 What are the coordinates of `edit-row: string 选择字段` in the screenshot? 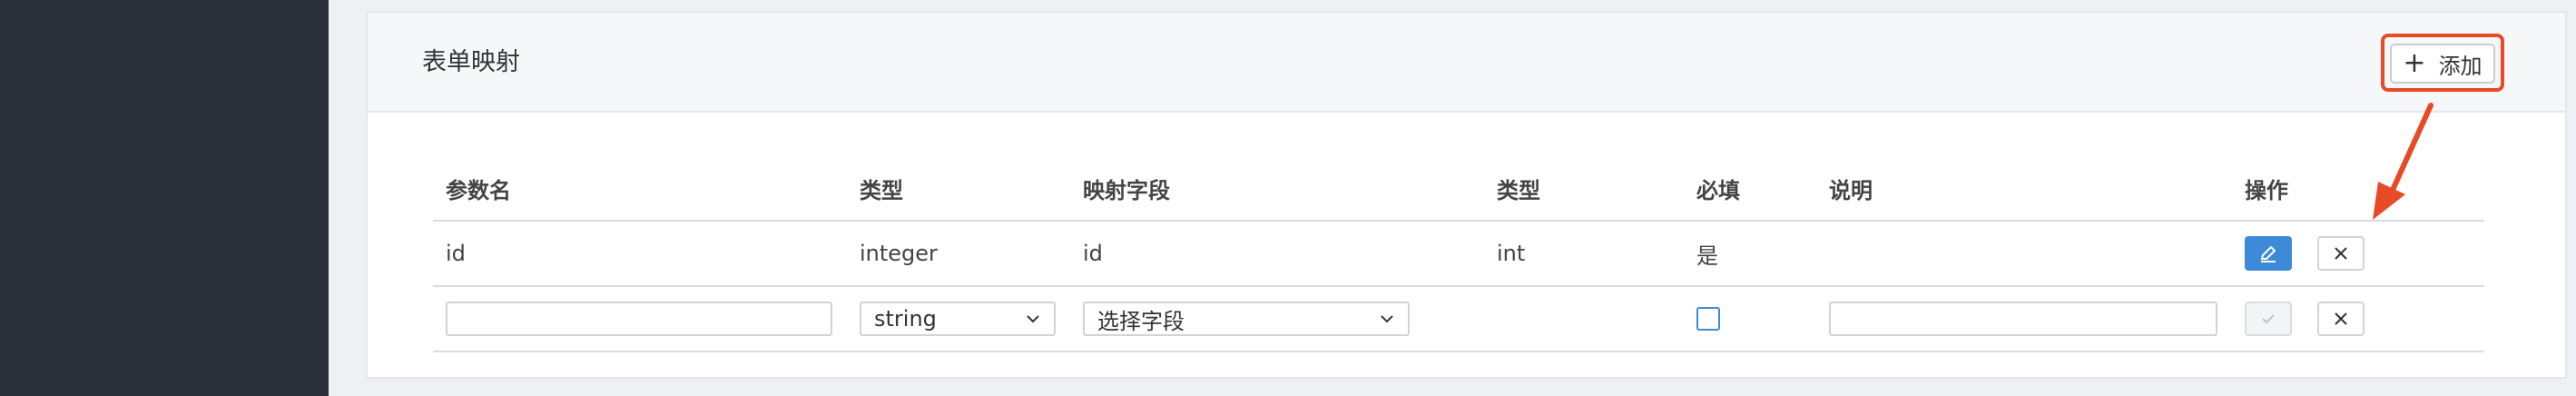 It's located at (1458, 319).